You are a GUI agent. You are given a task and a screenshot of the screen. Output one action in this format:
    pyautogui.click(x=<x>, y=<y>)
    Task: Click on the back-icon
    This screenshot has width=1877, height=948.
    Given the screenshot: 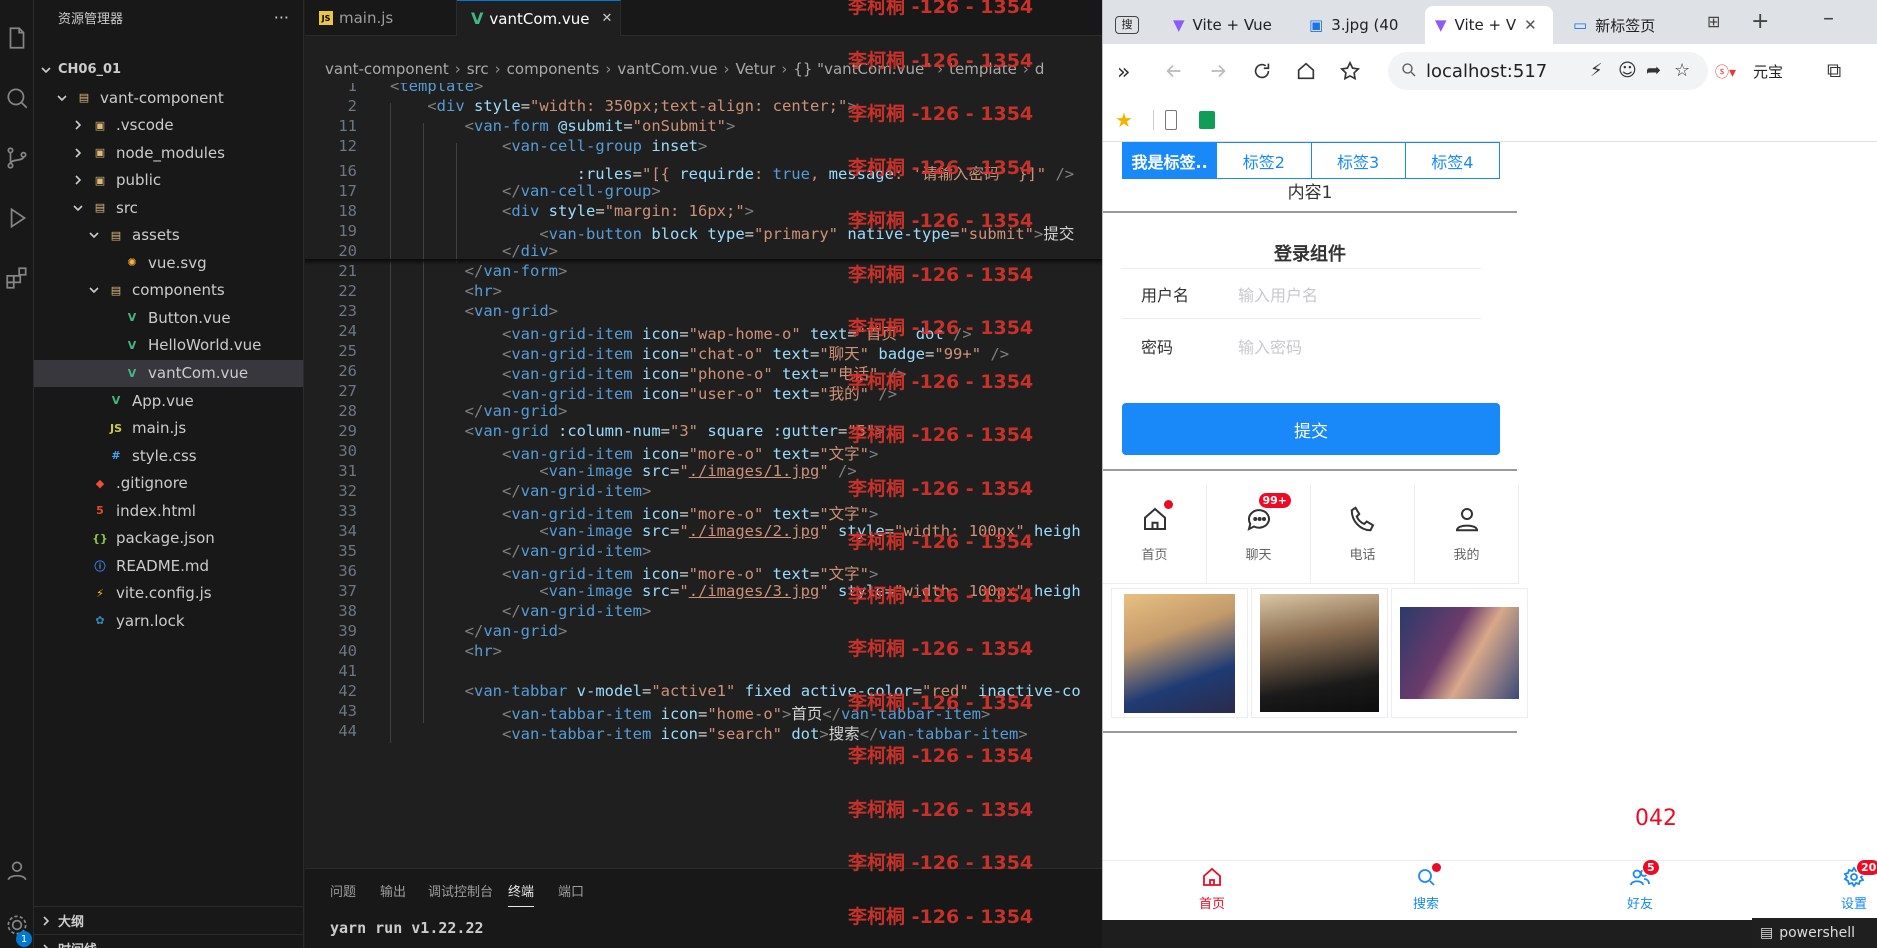 What is the action you would take?
    pyautogui.click(x=1174, y=73)
    